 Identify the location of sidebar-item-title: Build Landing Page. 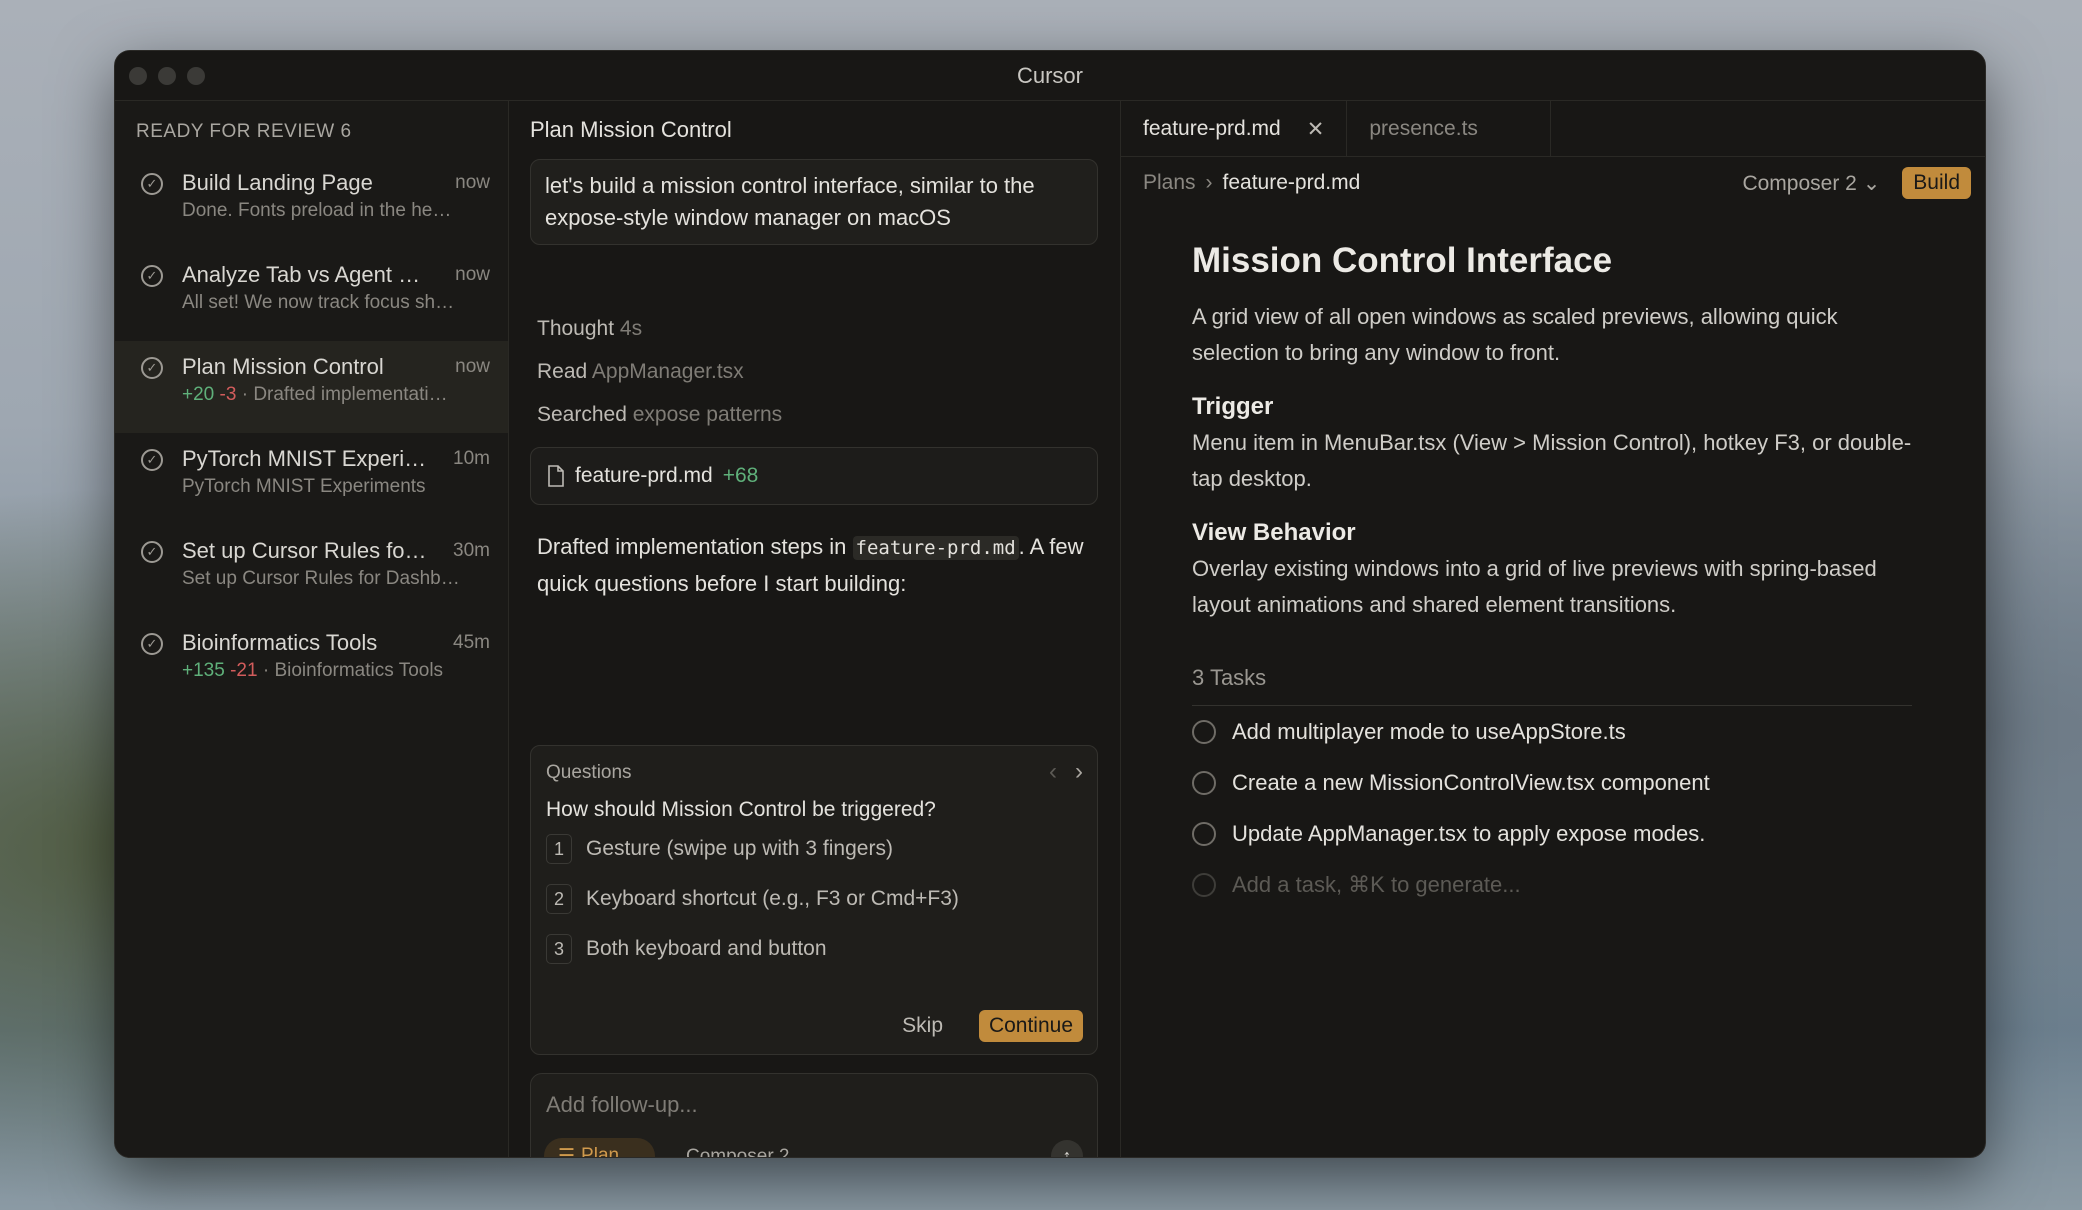
(277, 182).